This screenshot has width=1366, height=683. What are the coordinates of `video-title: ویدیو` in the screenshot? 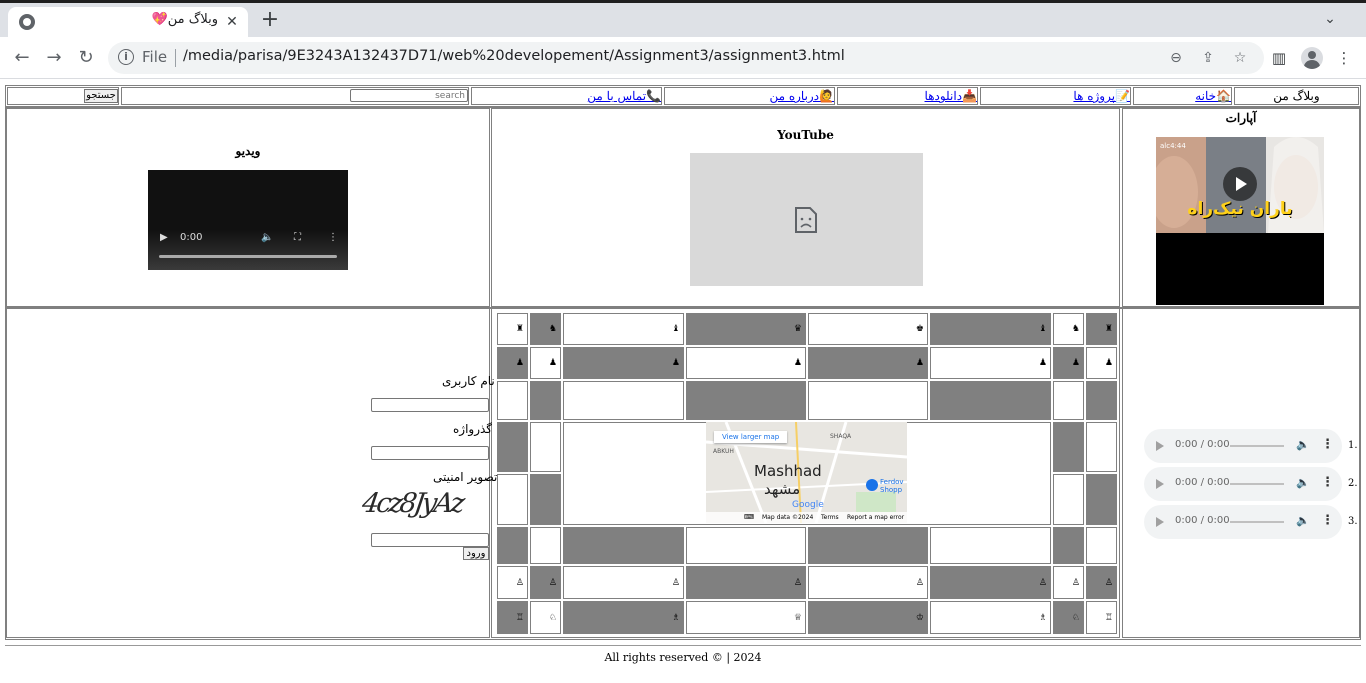 It's located at (248, 151).